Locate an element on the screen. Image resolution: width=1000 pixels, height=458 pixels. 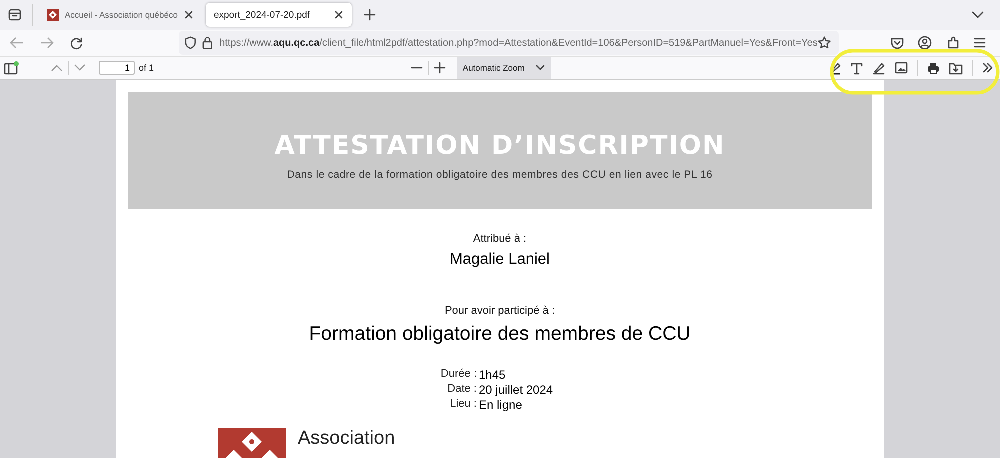
zoom-select: Automatic Zoom is located at coordinates (503, 68).